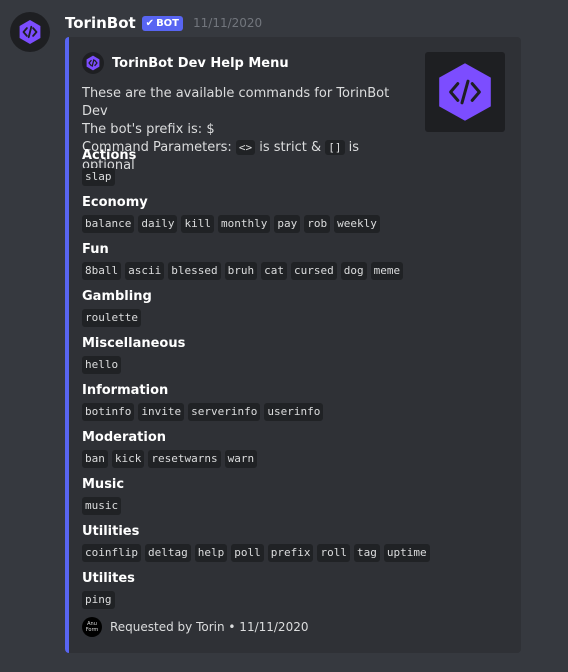 The width and height of the screenshot is (568, 672). Describe the element at coordinates (134, 343) in the screenshot. I see `field-name: Miscellaneous` at that location.